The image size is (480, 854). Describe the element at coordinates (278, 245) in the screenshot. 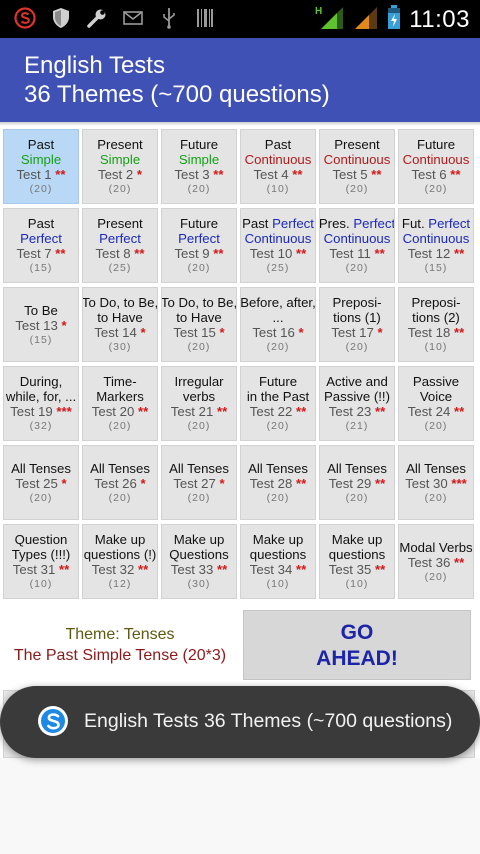

I see `test-tile: Past Perfect Continuous Test 10 ** (25)` at that location.